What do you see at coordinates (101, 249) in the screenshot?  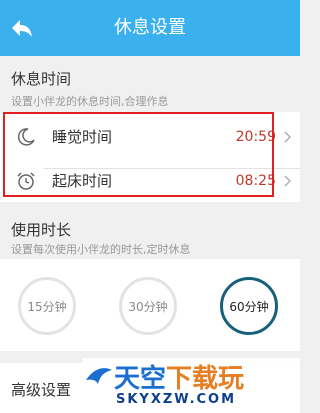 I see `duration-section-desc: 设置每次使用小伴龙的时长,定时休息` at bounding box center [101, 249].